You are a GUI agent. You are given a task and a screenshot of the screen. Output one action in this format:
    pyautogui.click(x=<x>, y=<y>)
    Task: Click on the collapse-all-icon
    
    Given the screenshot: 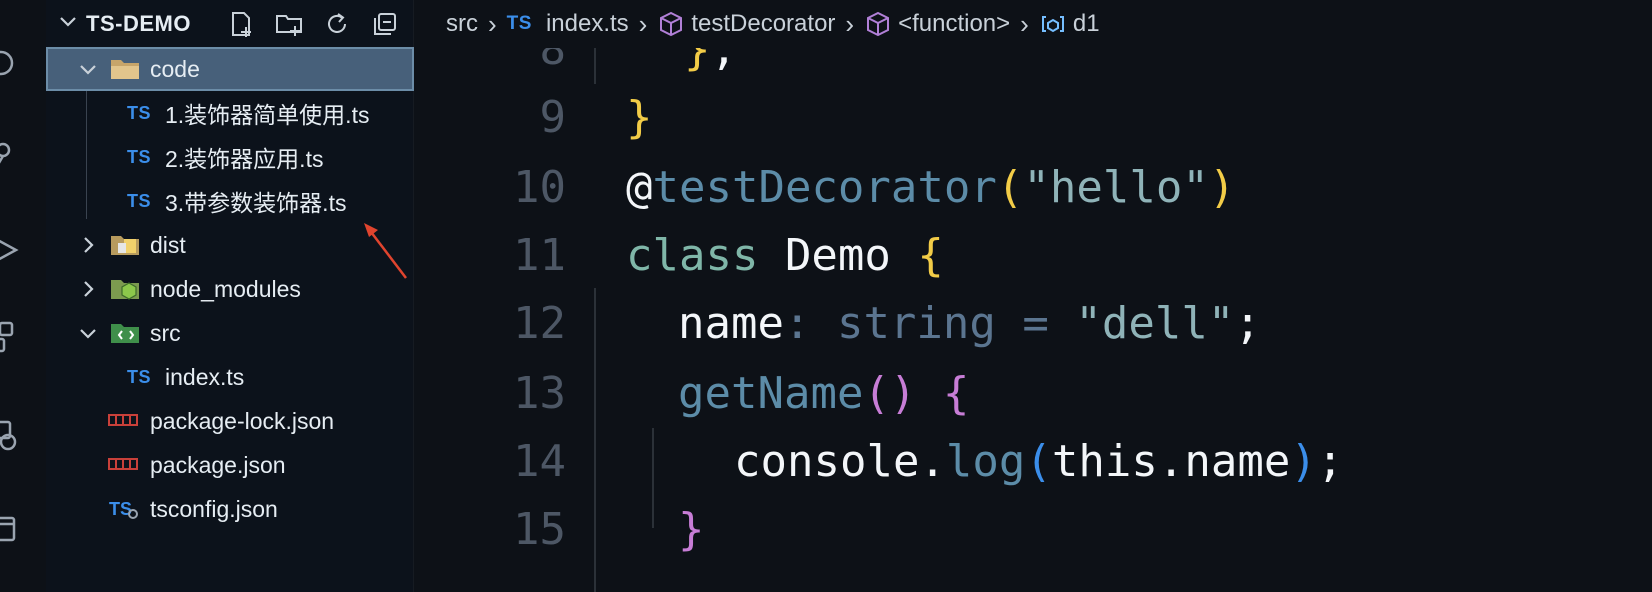 What is the action you would take?
    pyautogui.click(x=385, y=24)
    